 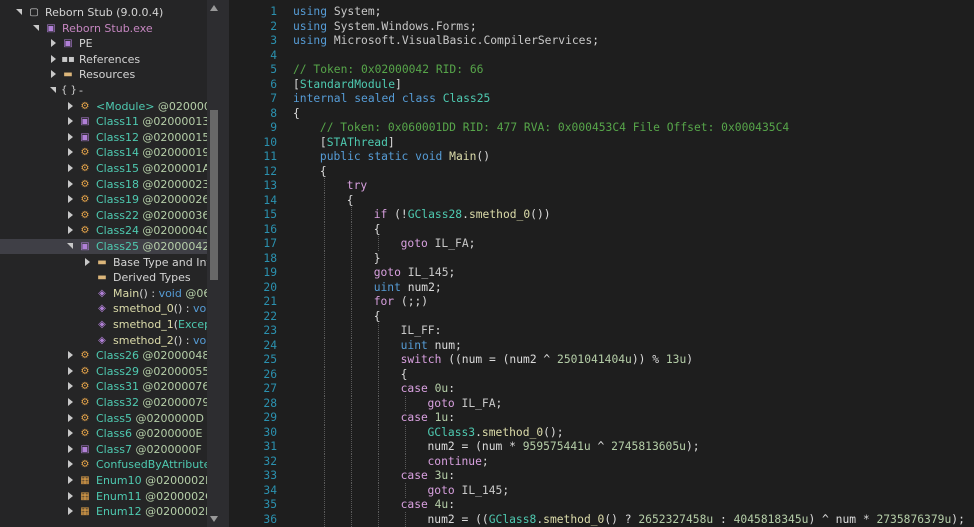 What do you see at coordinates (103, 511) in the screenshot?
I see `tree-node: ▦ Enum12 @0200002D` at bounding box center [103, 511].